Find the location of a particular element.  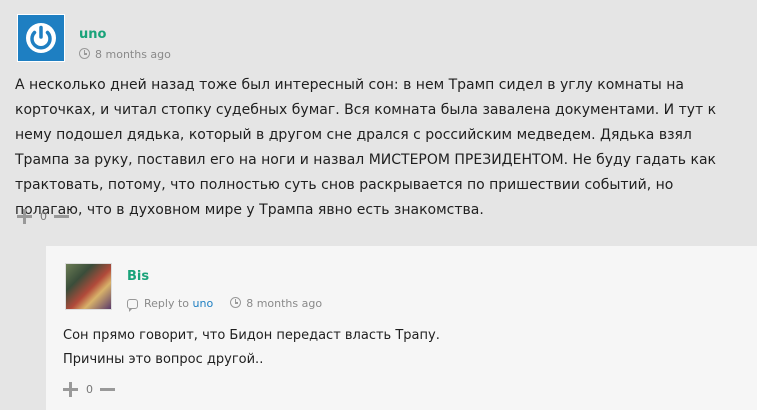

reply-icon is located at coordinates (132, 305).